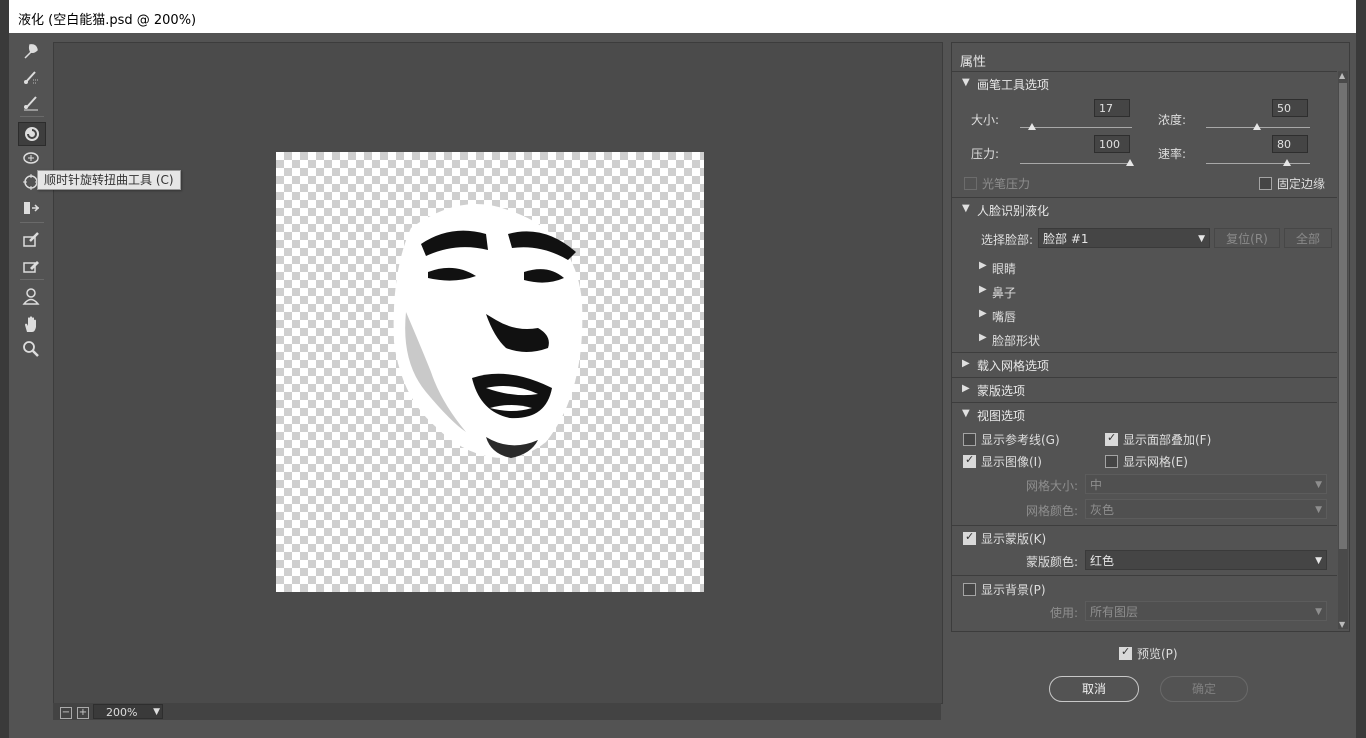 The width and height of the screenshot is (1366, 738). What do you see at coordinates (1112, 108) in the screenshot?
I see `size-input: 17` at bounding box center [1112, 108].